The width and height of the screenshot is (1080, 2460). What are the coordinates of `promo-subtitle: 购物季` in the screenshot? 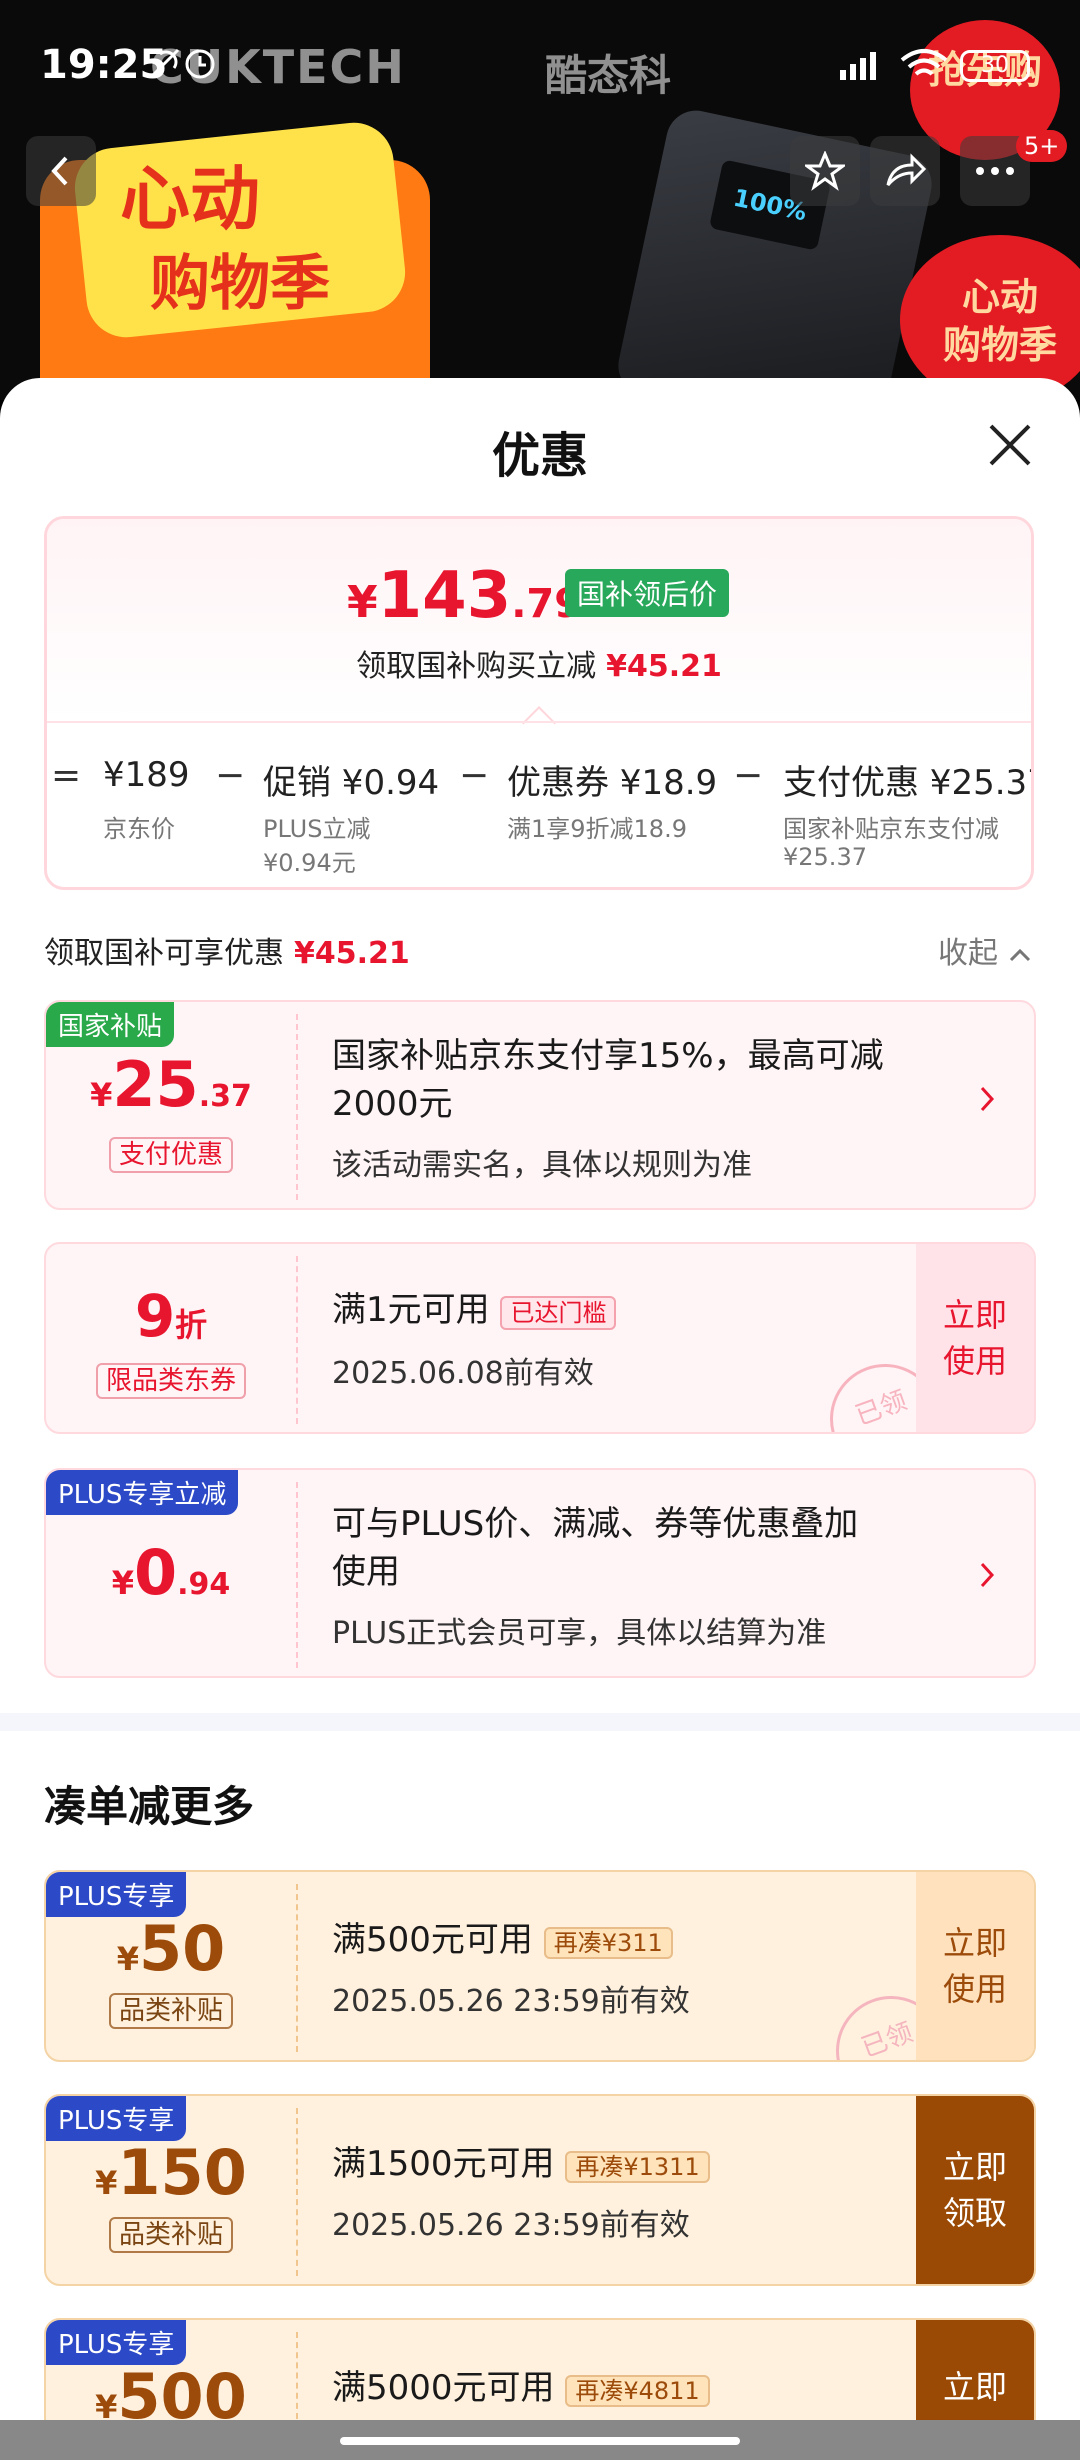 It's located at (240, 284).